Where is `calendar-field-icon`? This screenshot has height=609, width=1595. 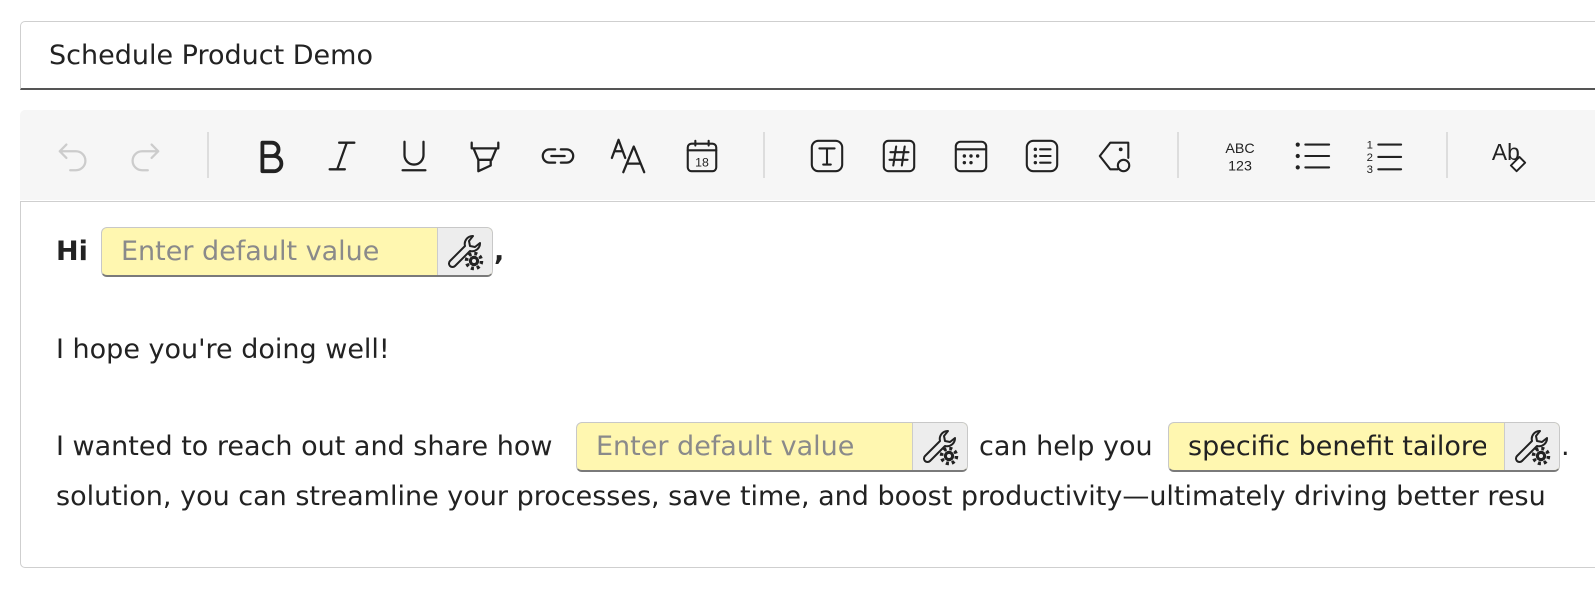
calendar-field-icon is located at coordinates (971, 156).